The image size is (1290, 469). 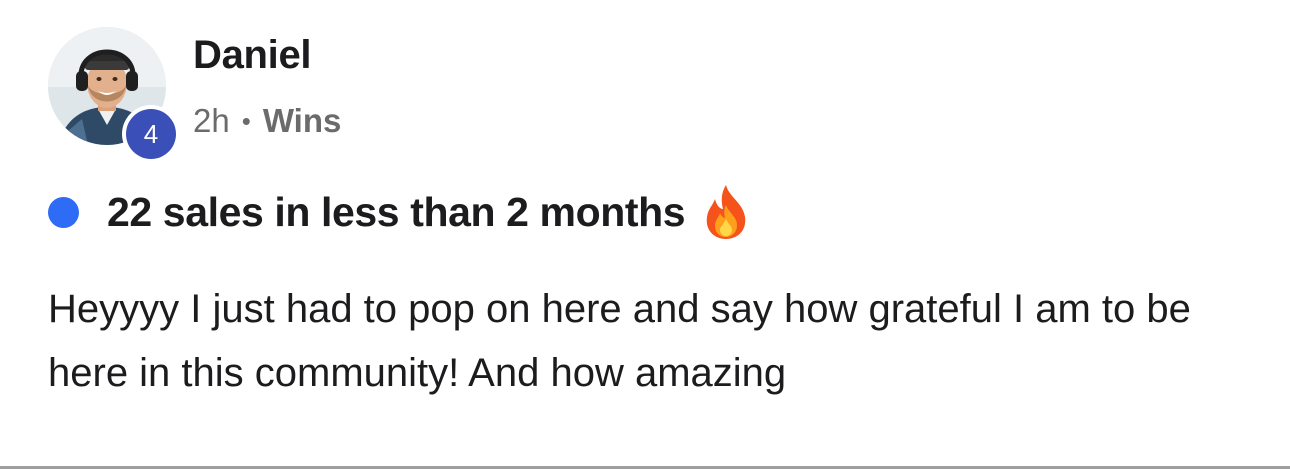 I want to click on post-meta: 2h • Wins, so click(x=267, y=121).